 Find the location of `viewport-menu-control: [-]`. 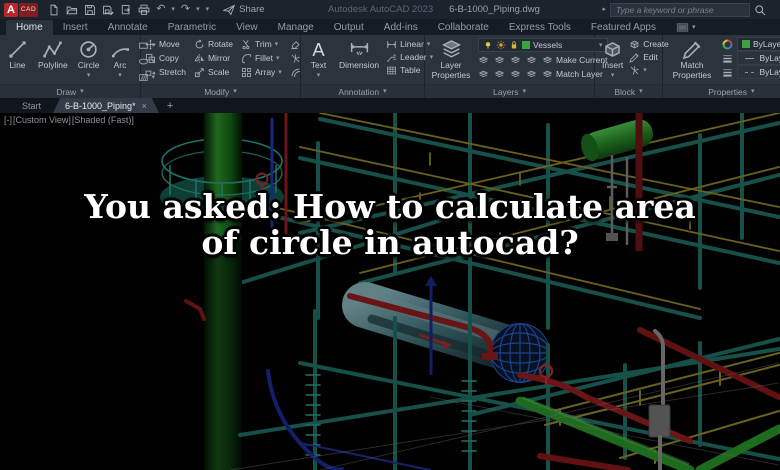

viewport-menu-control: [-] is located at coordinates (8, 120).